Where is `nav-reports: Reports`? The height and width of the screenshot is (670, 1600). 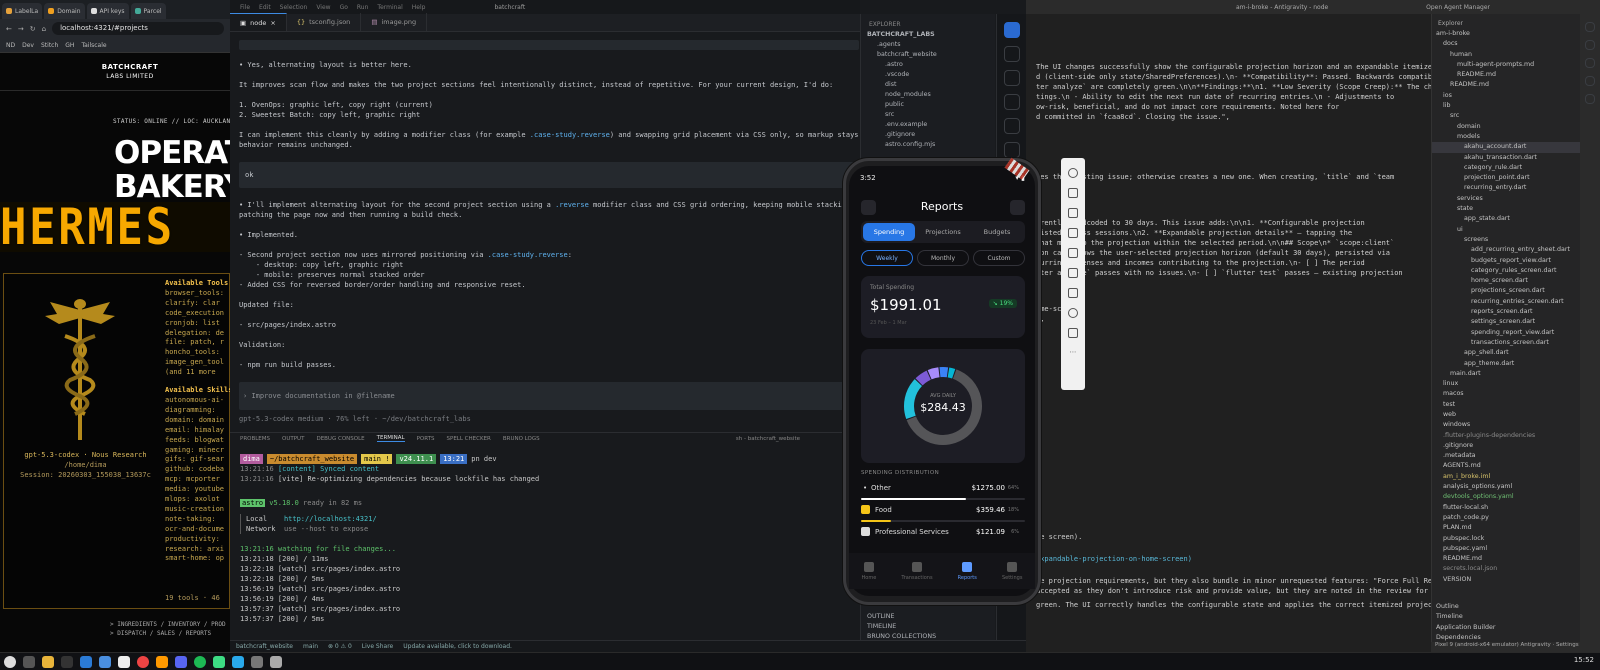 nav-reports: Reports is located at coordinates (967, 571).